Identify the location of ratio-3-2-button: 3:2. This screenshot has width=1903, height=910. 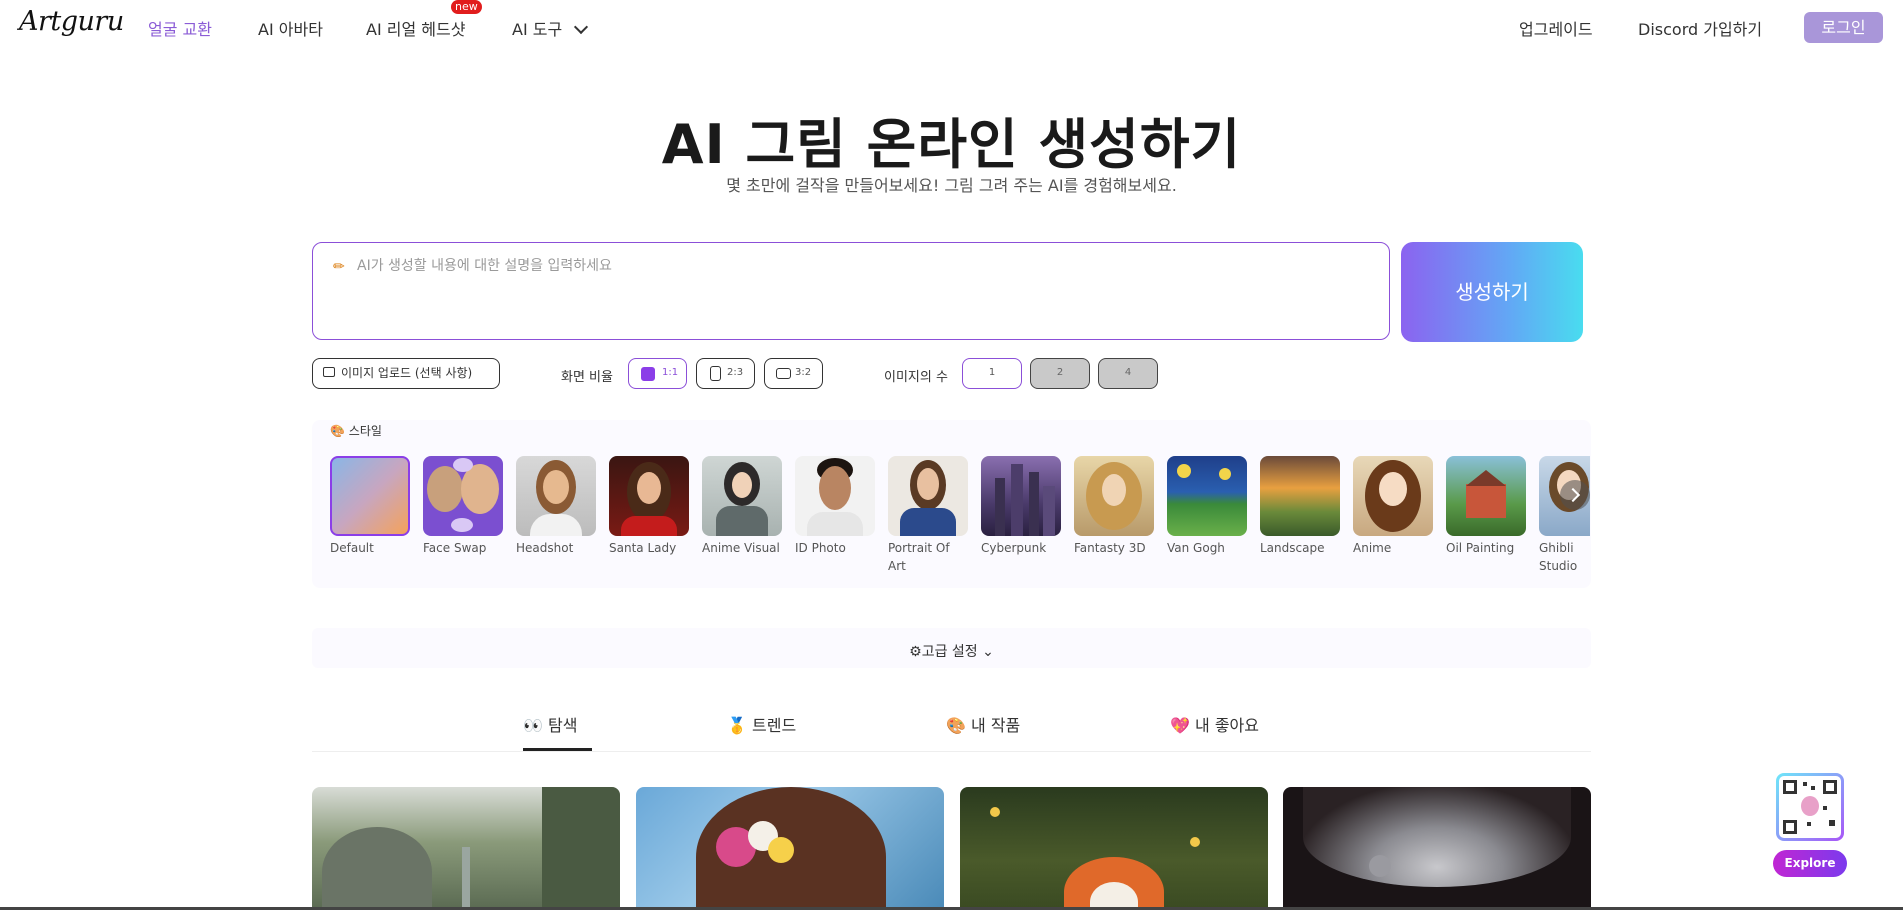
(793, 373).